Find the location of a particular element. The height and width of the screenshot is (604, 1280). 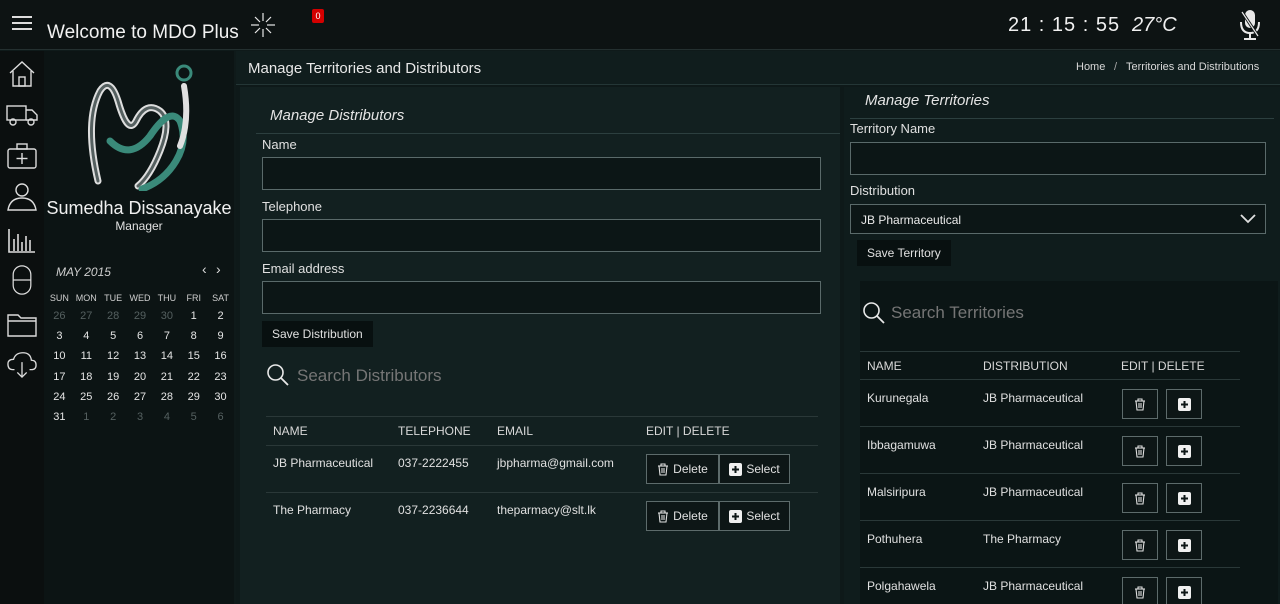

medical-kit-icon is located at coordinates (22, 156).